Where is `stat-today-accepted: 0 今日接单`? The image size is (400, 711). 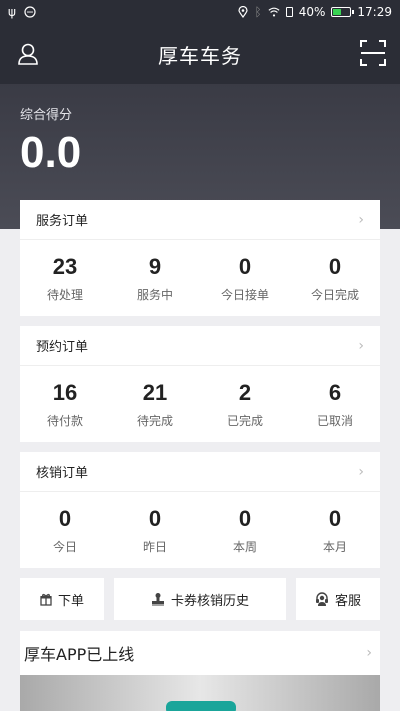
stat-today-accepted: 0 今日接单 is located at coordinates (245, 278).